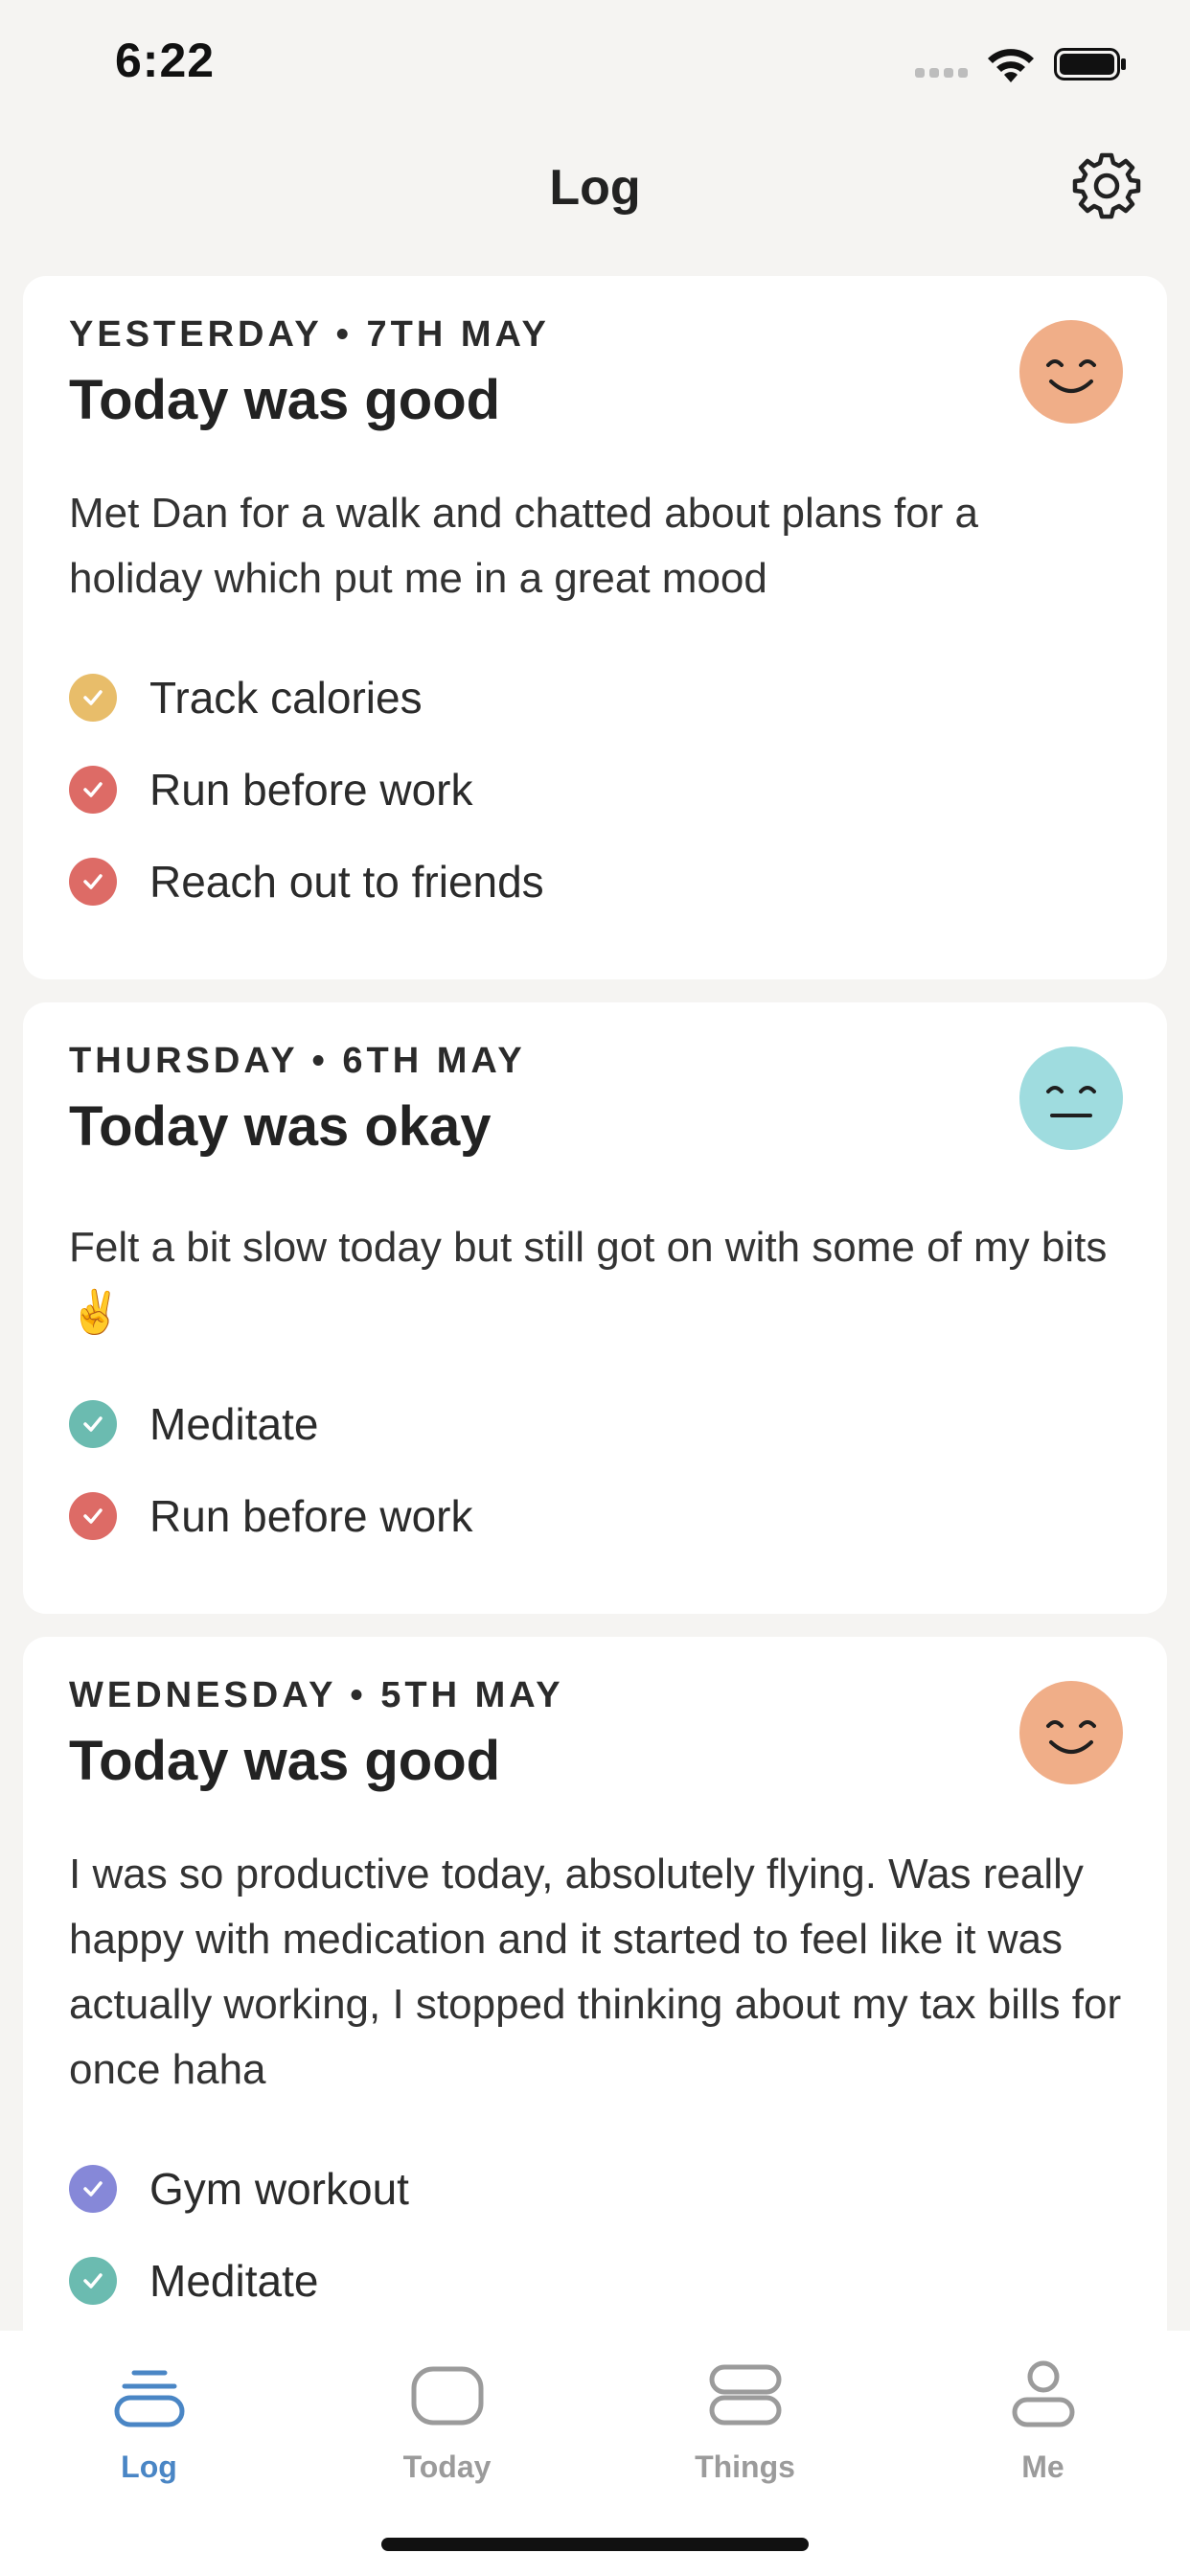 Image resolution: width=1190 pixels, height=2576 pixels. I want to click on today-rounded-square-icon, so click(447, 2396).